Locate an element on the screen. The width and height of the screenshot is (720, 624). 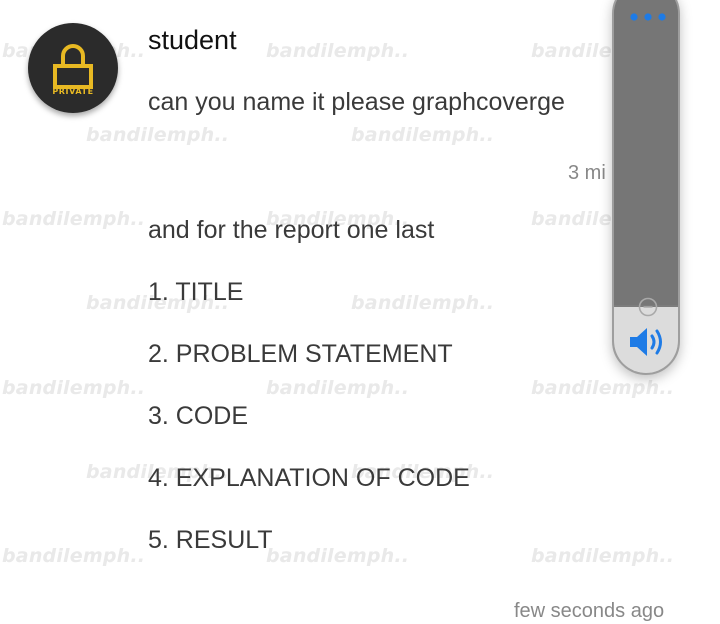
private-badge: PRIVATE is located at coordinates (73, 91).